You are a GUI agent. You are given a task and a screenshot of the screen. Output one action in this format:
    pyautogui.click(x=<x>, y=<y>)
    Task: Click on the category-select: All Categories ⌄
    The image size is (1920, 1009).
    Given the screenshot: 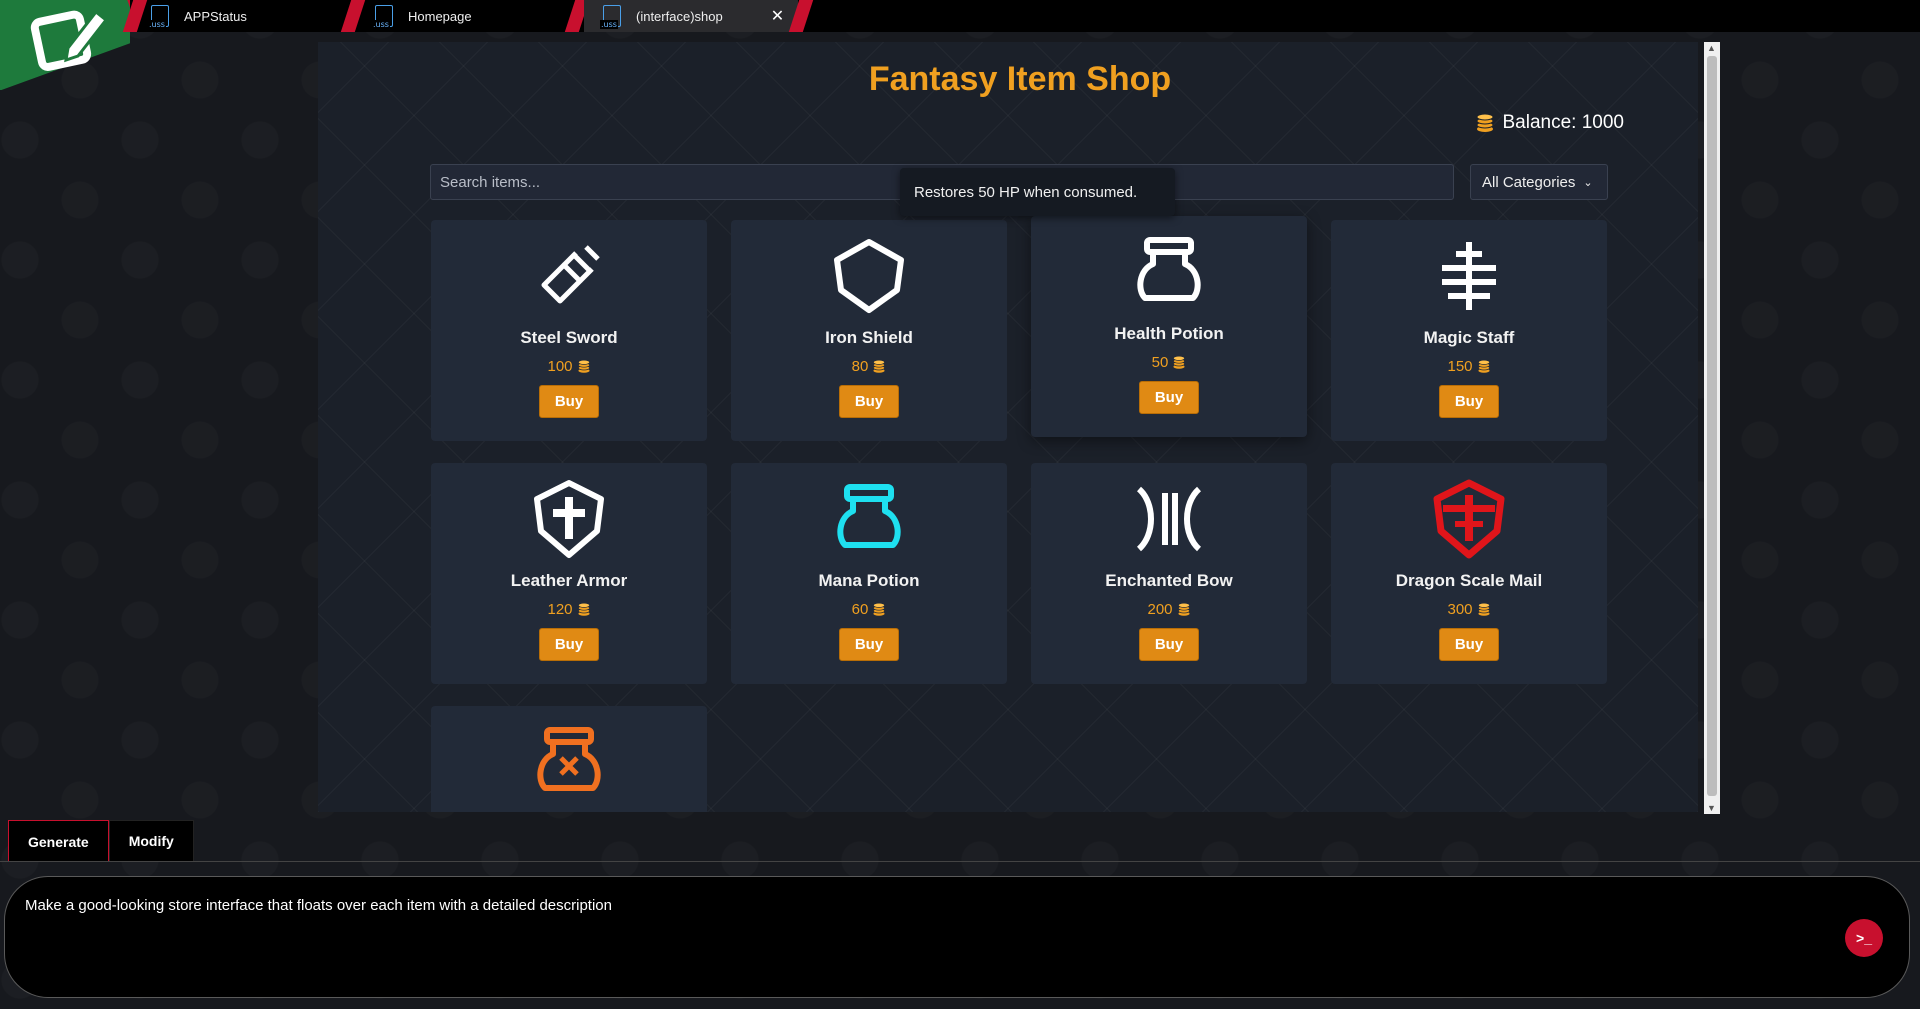 What is the action you would take?
    pyautogui.click(x=1539, y=182)
    